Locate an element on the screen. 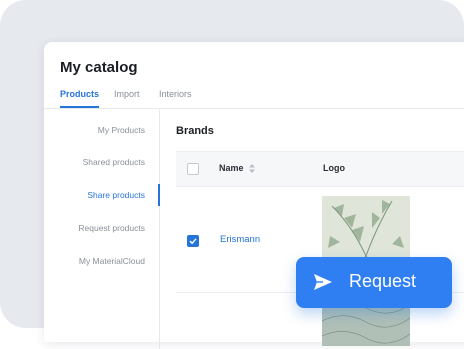  brand-name-link: Erismann is located at coordinates (240, 239).